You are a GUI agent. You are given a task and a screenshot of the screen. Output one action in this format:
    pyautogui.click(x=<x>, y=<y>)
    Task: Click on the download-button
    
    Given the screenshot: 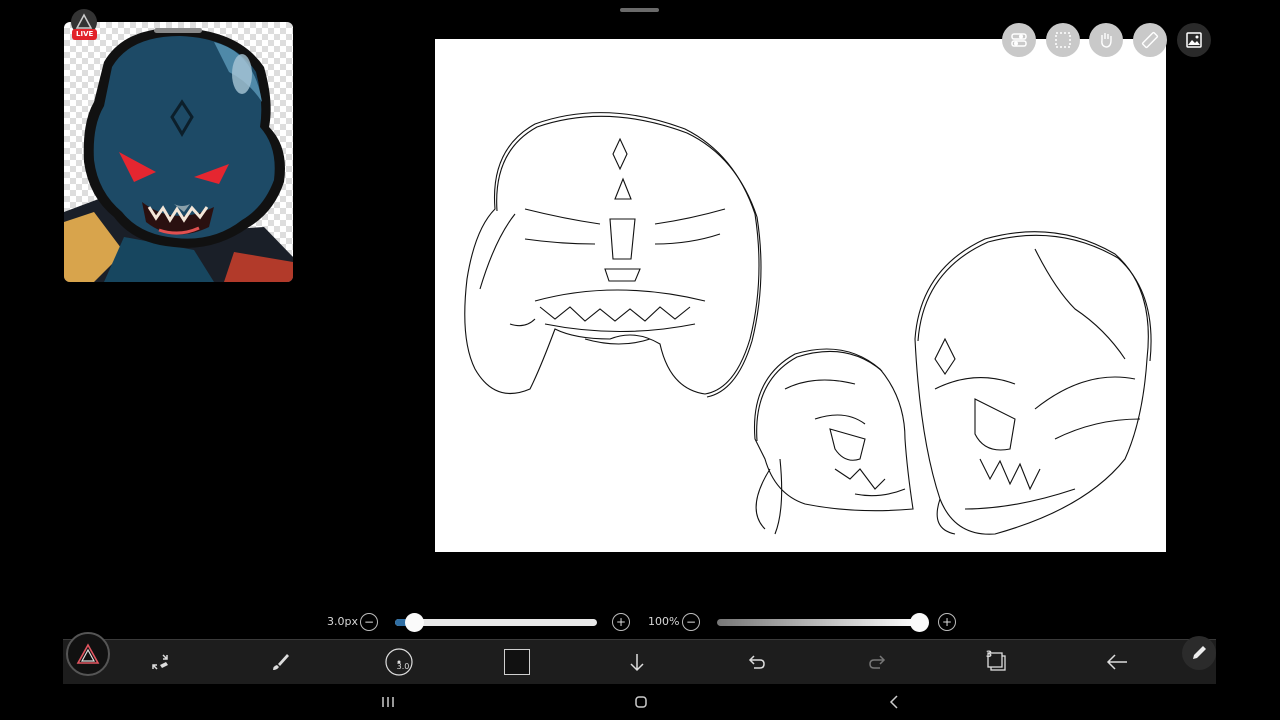 What is the action you would take?
    pyautogui.click(x=637, y=662)
    